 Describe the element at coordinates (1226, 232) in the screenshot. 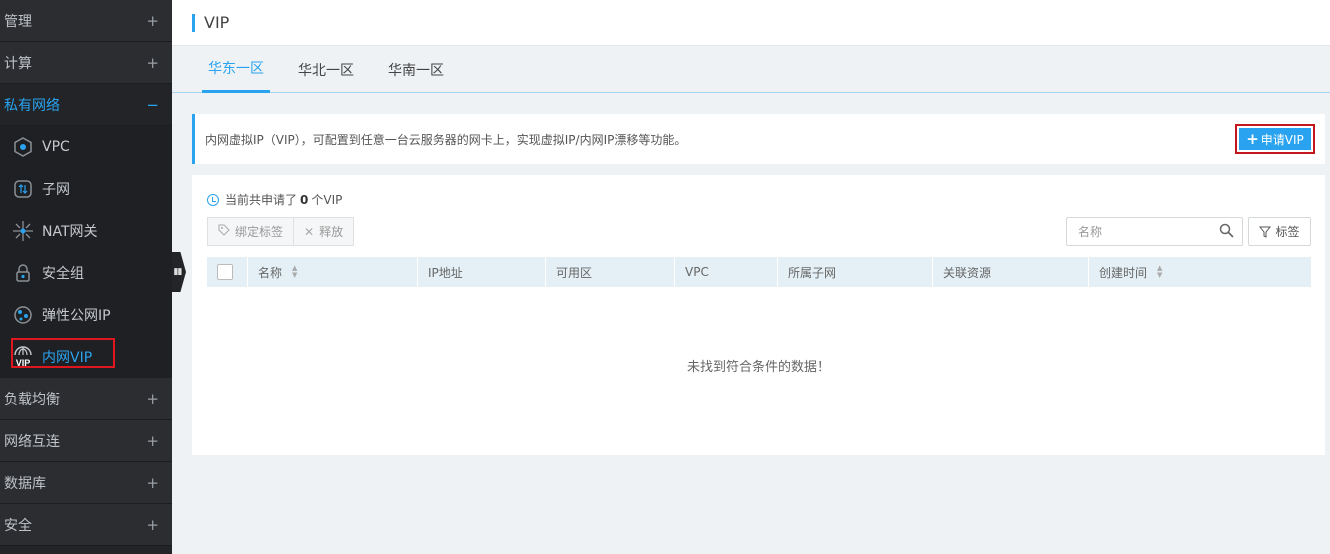

I see `search-icon` at that location.